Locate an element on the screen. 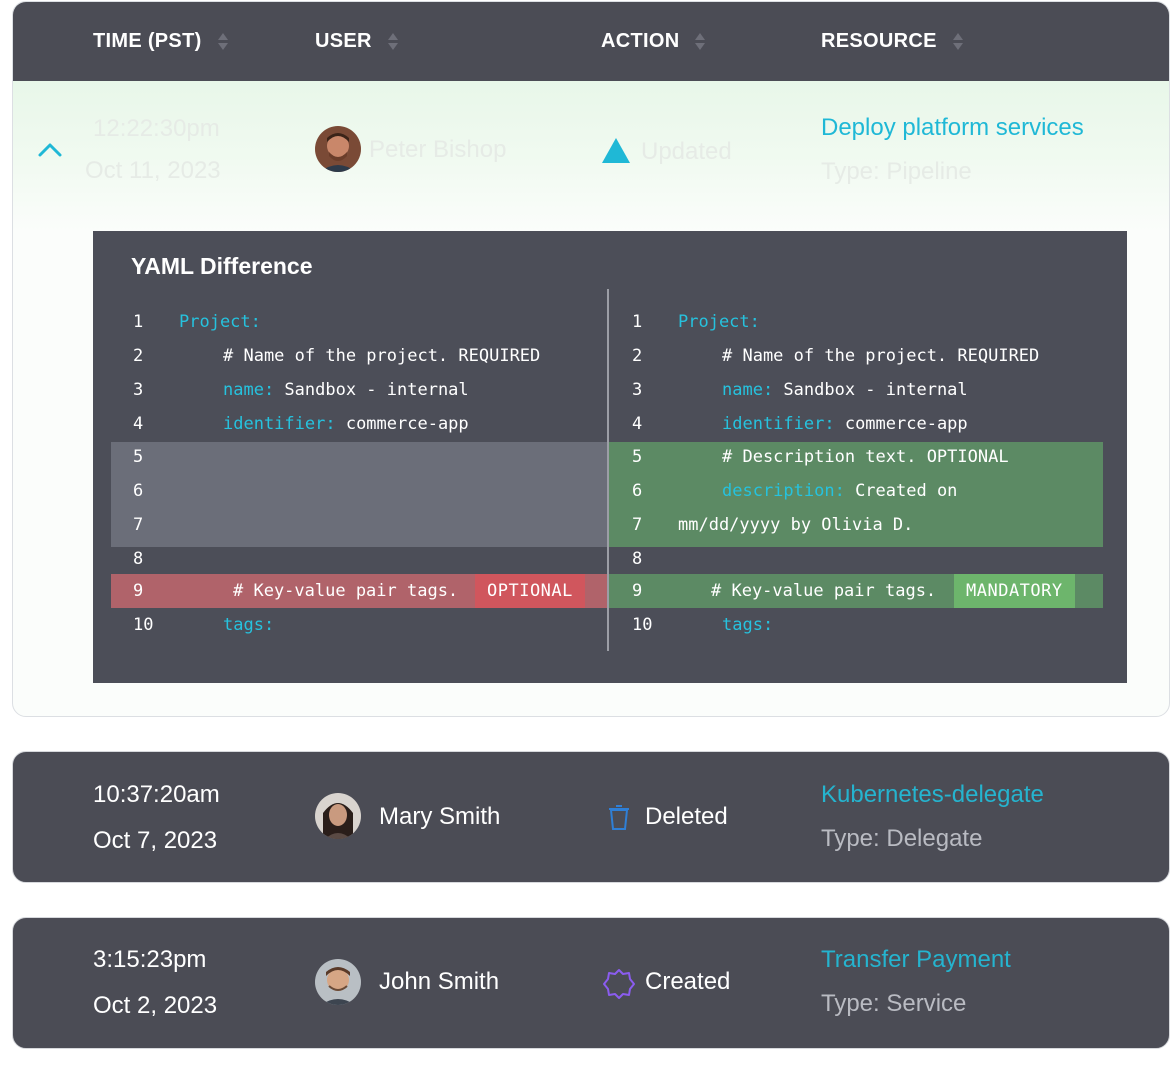 The width and height of the screenshot is (1176, 1068). removed-block-highlight is located at coordinates (359, 494).